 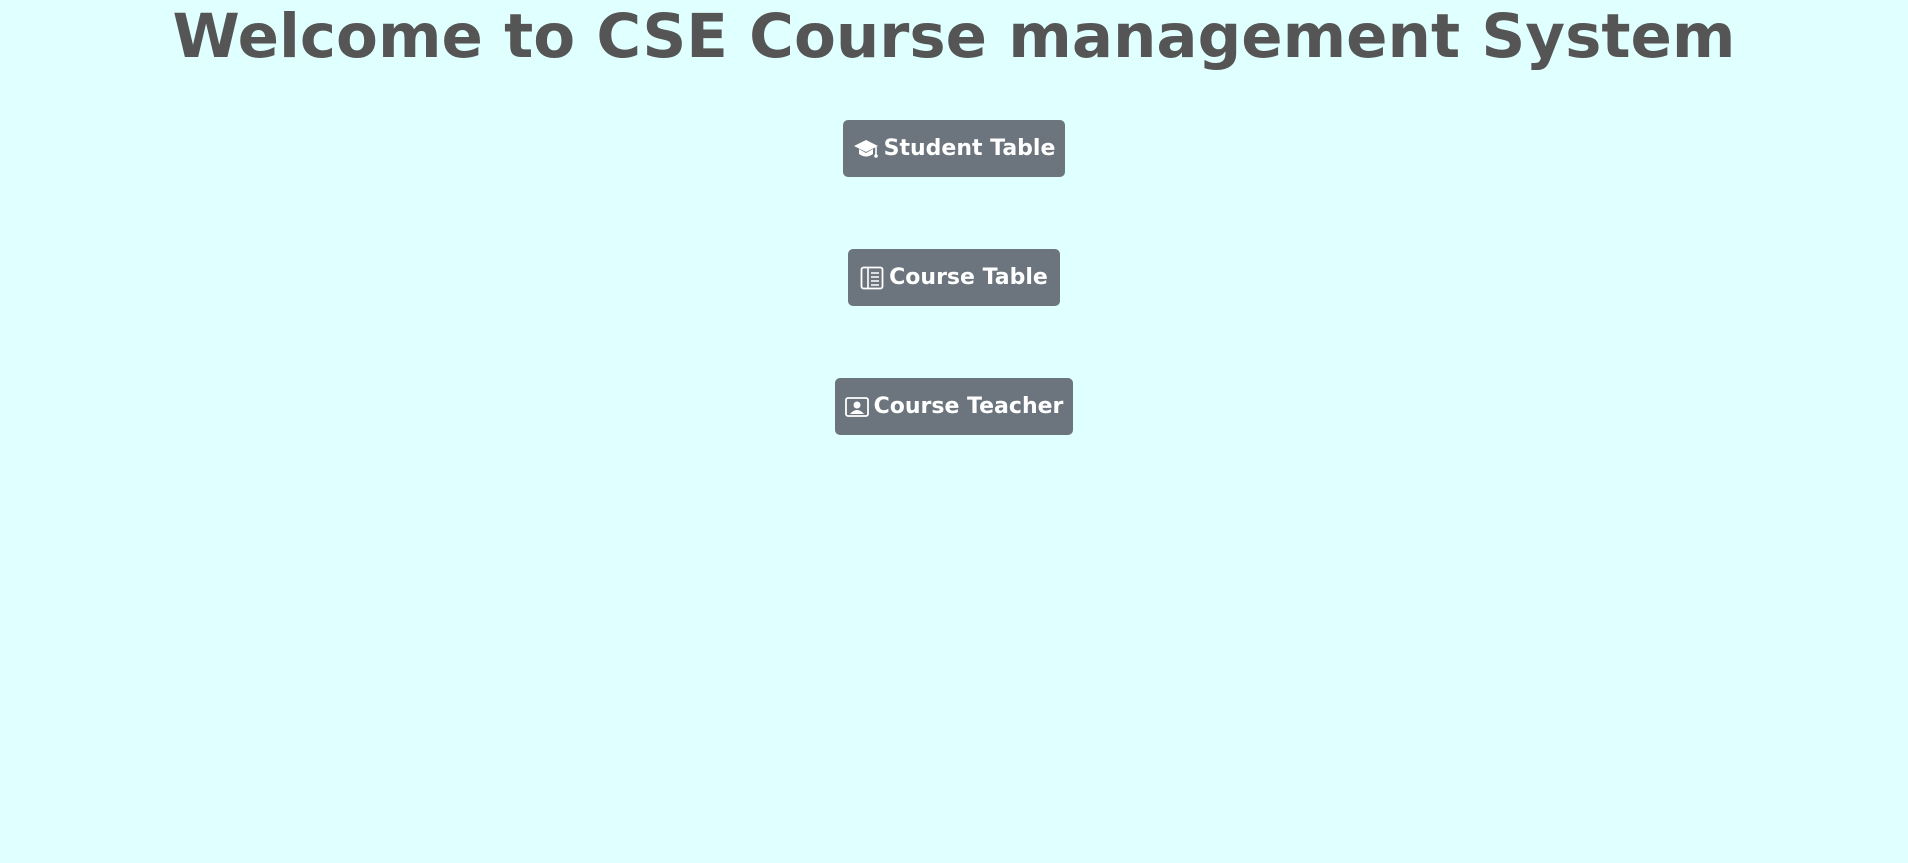 I want to click on page-title: Welcome to CSE Course management System, so click(x=954, y=36).